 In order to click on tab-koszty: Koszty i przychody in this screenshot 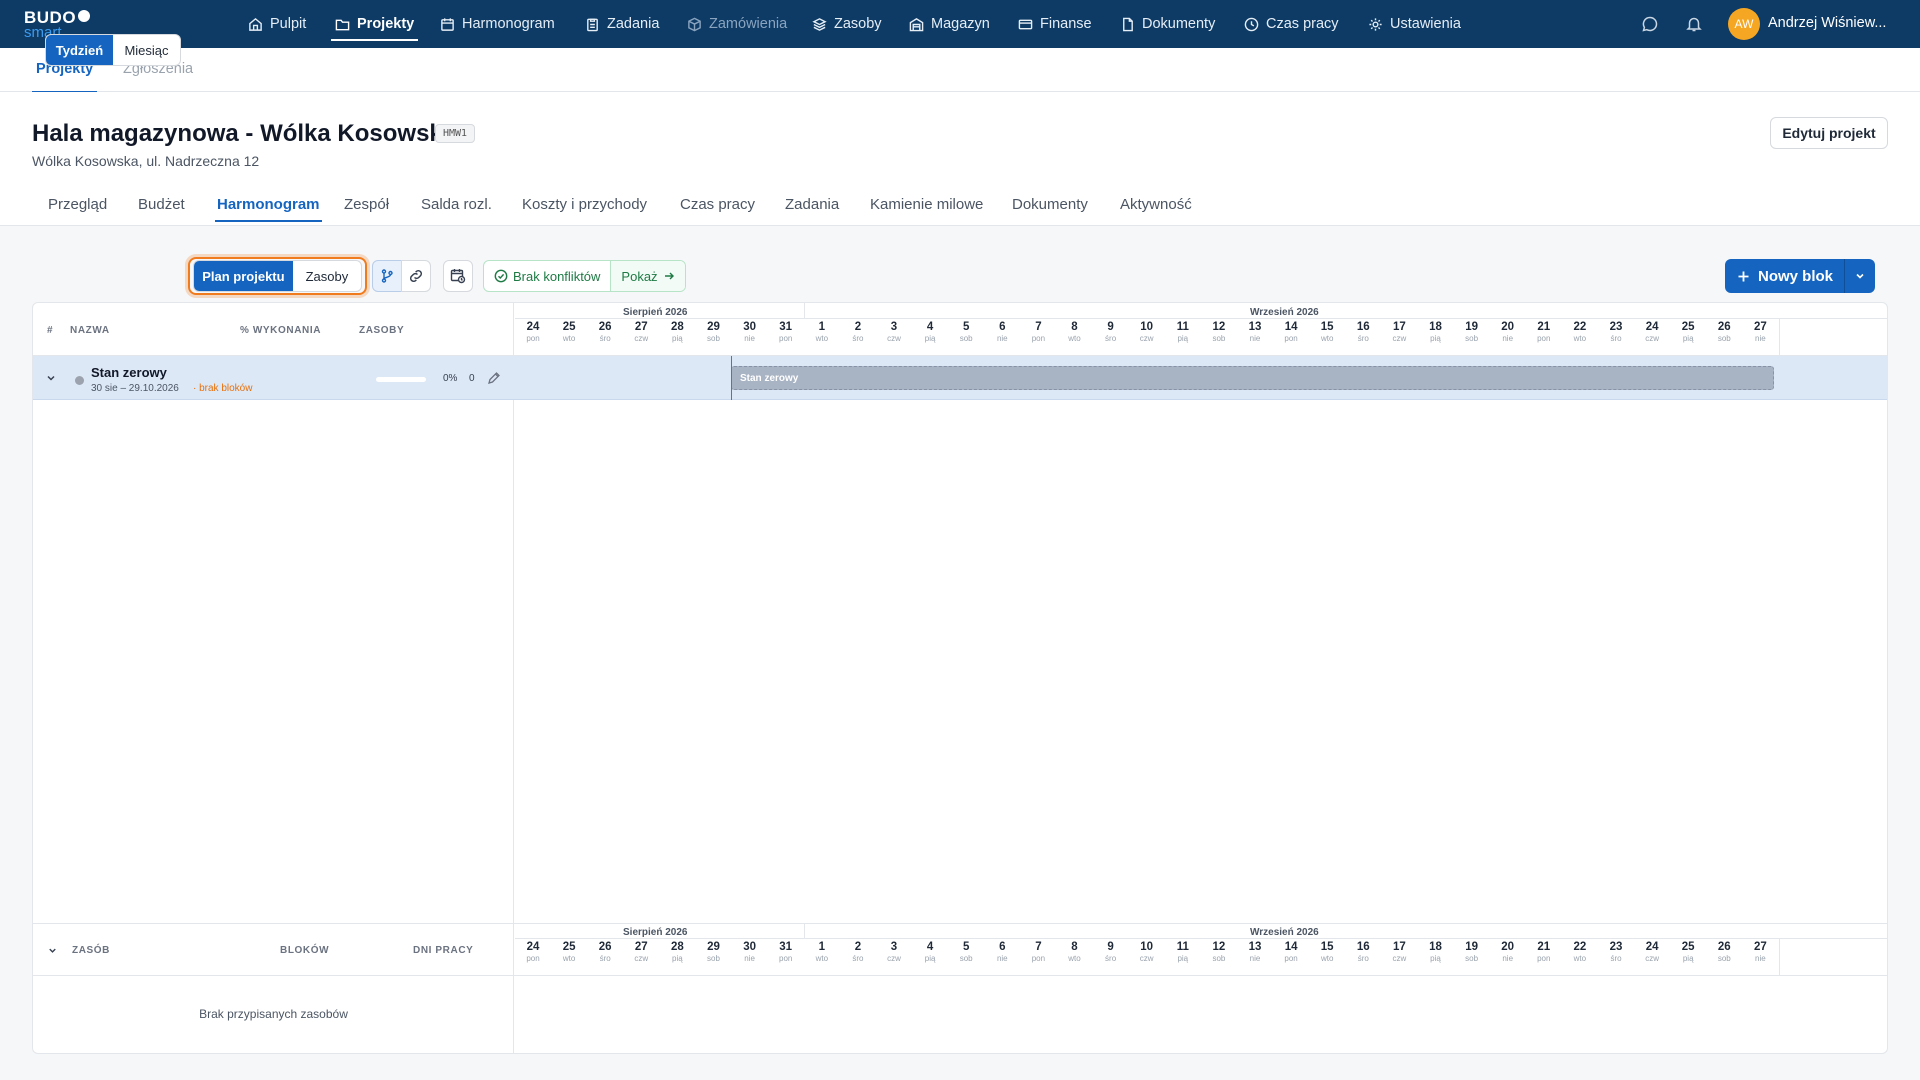, I will do `click(584, 204)`.